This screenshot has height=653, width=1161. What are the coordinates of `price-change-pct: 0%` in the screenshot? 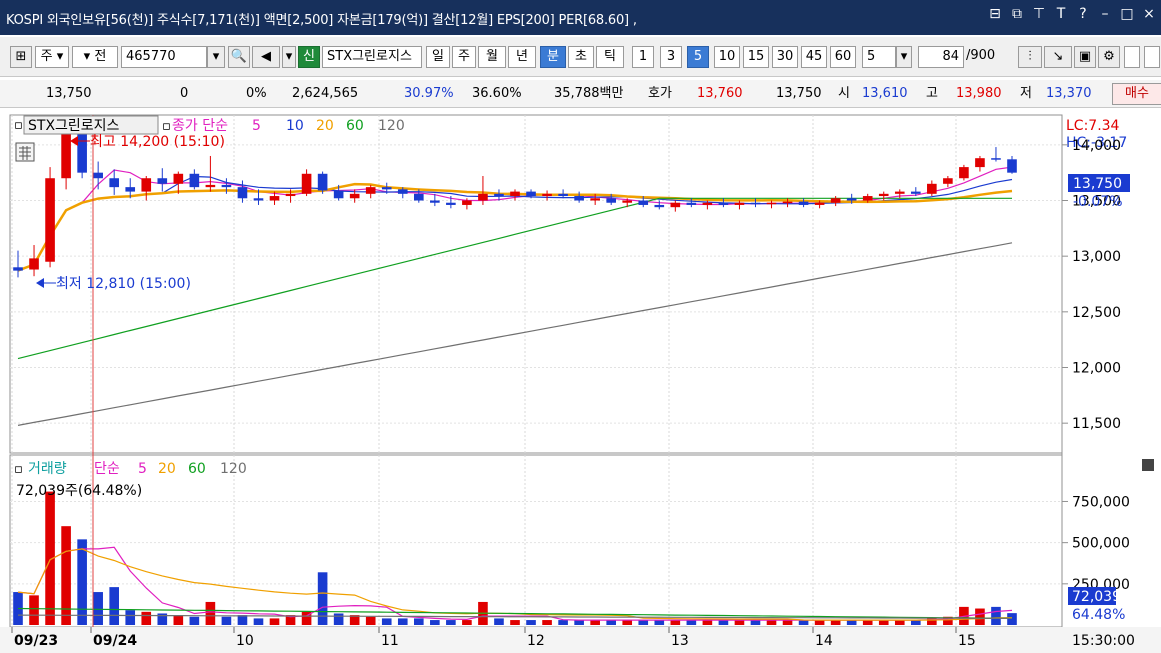 It's located at (256, 93).